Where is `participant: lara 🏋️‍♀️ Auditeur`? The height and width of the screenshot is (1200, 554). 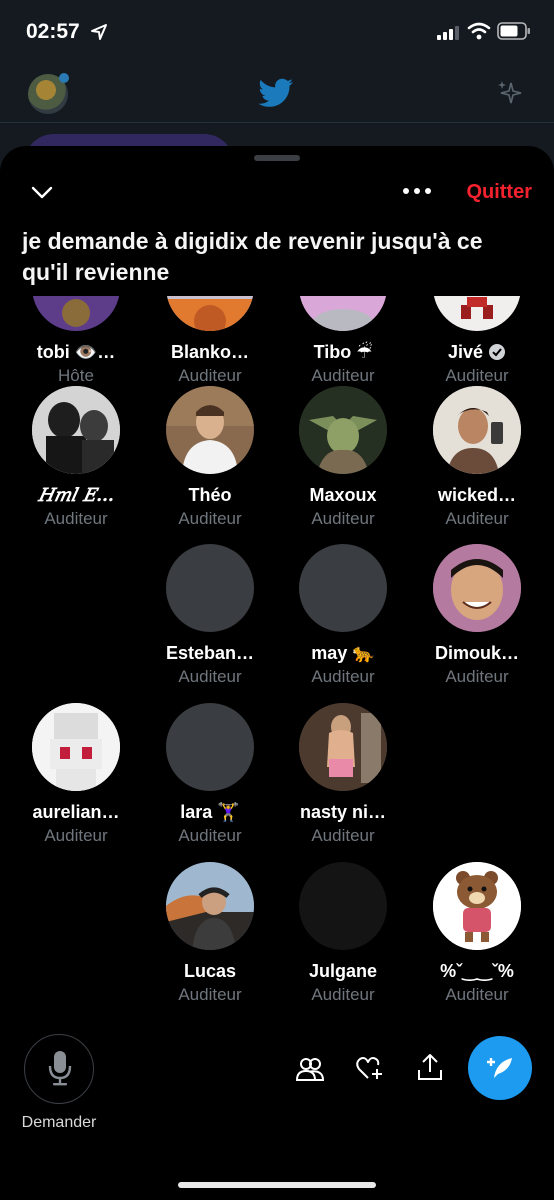 participant: lara 🏋️‍♀️ Auditeur is located at coordinates (210, 775).